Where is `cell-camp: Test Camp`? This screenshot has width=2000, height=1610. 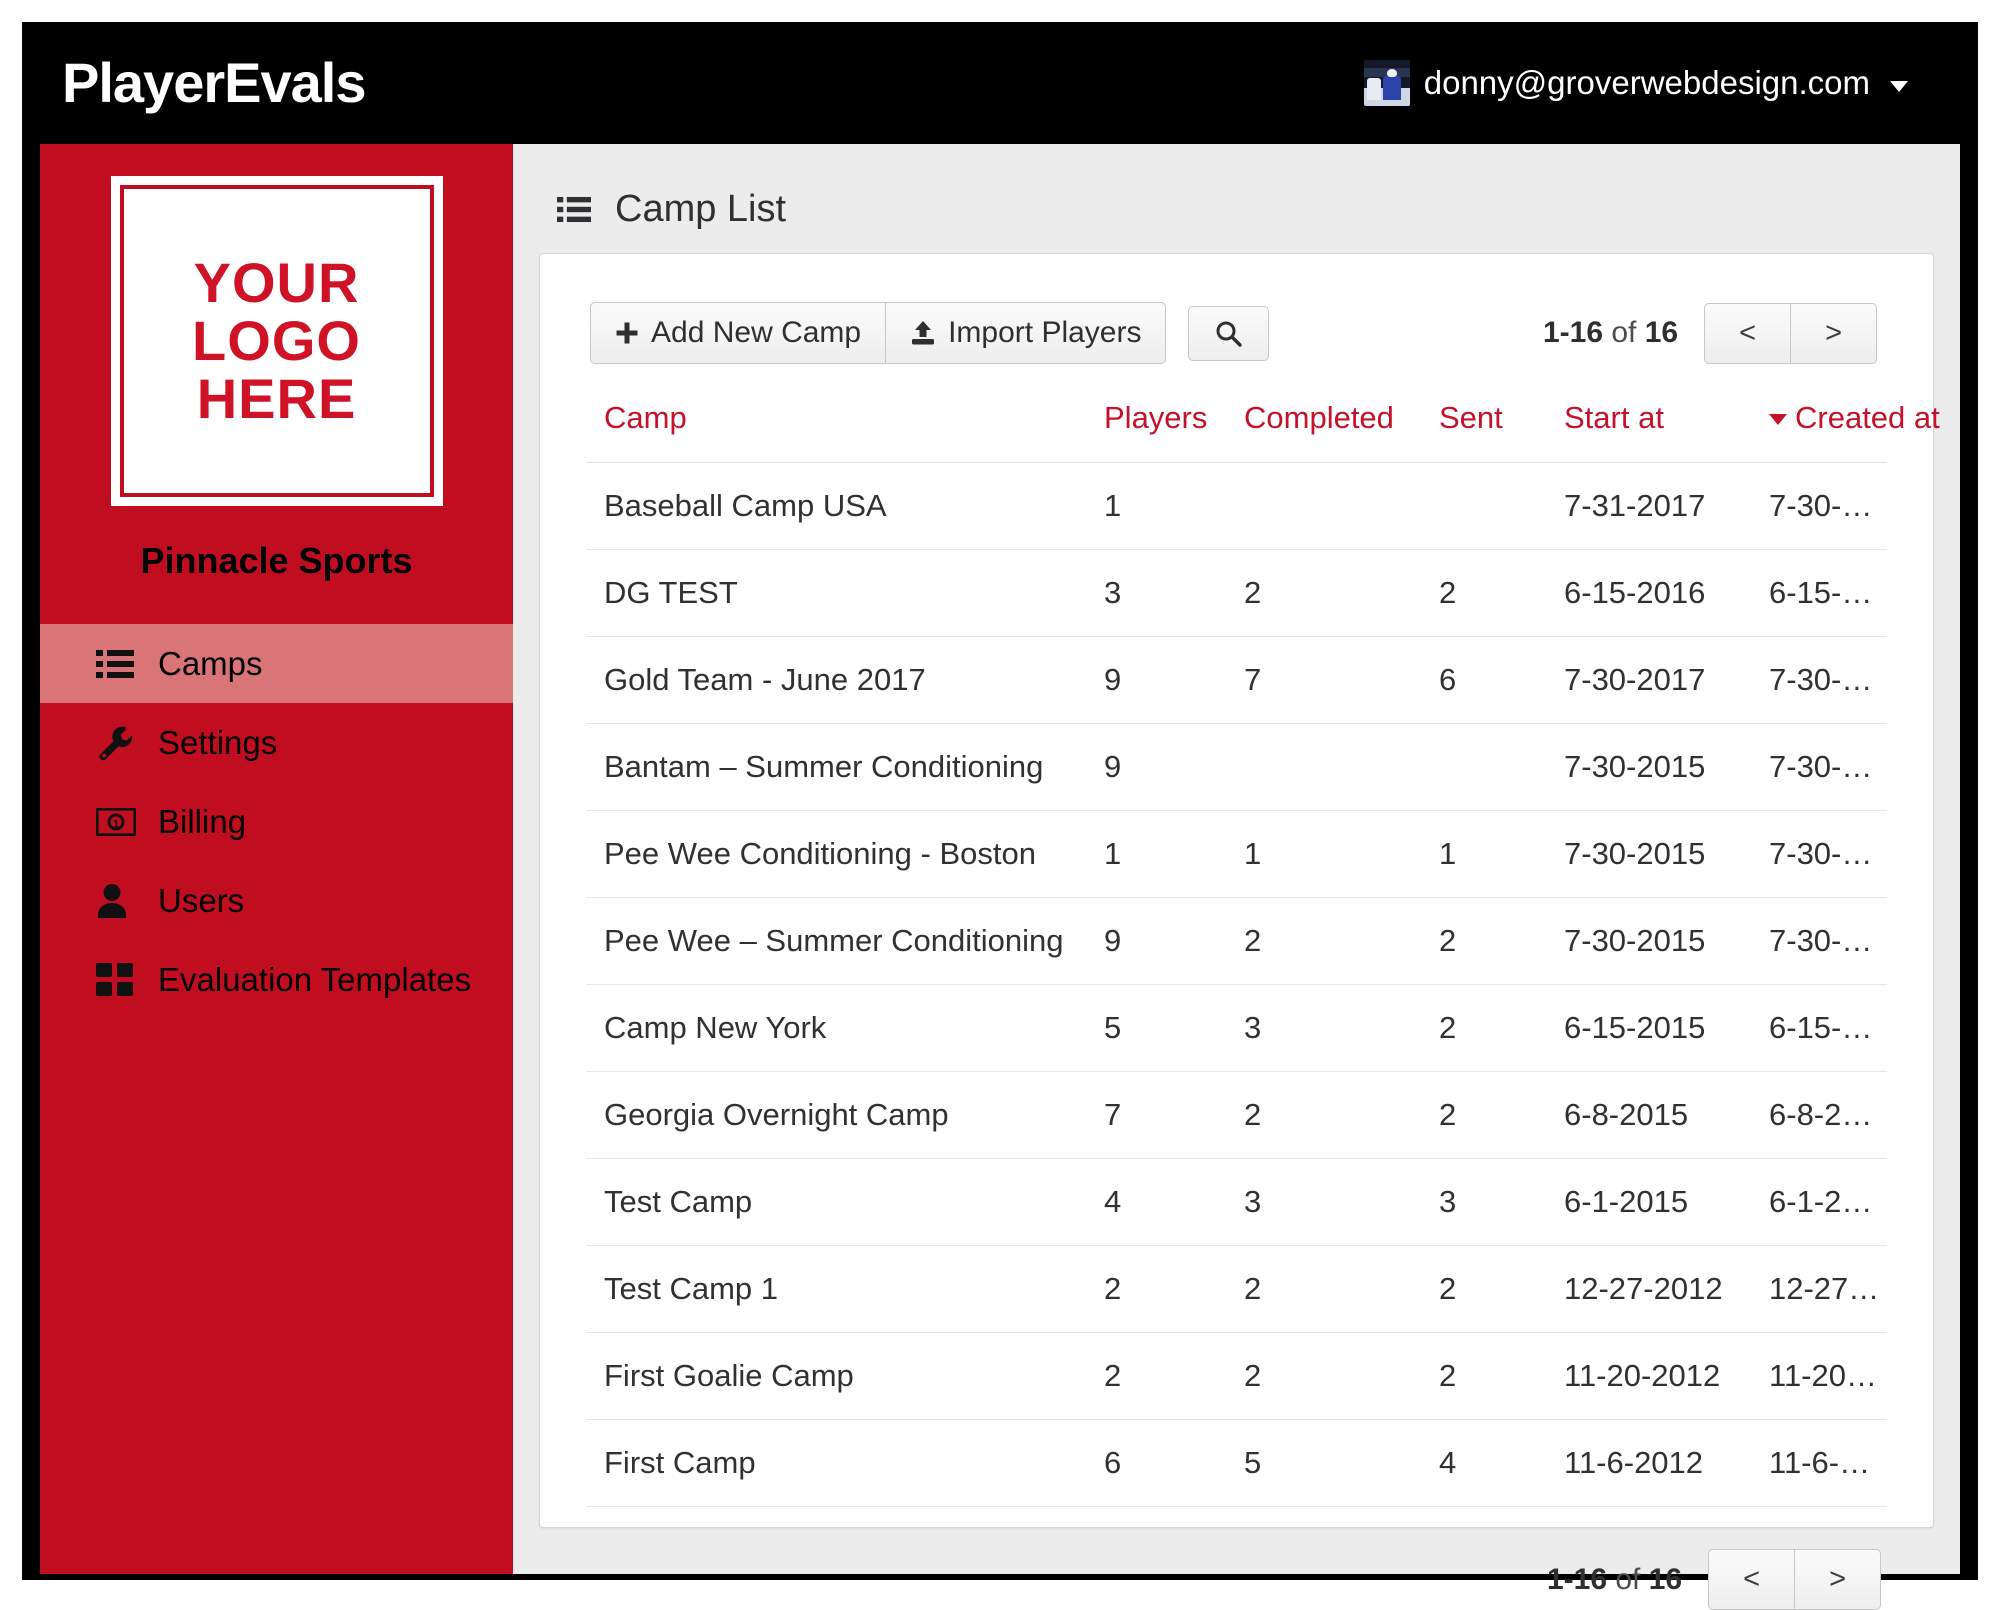 cell-camp: Test Camp is located at coordinates (836, 1202).